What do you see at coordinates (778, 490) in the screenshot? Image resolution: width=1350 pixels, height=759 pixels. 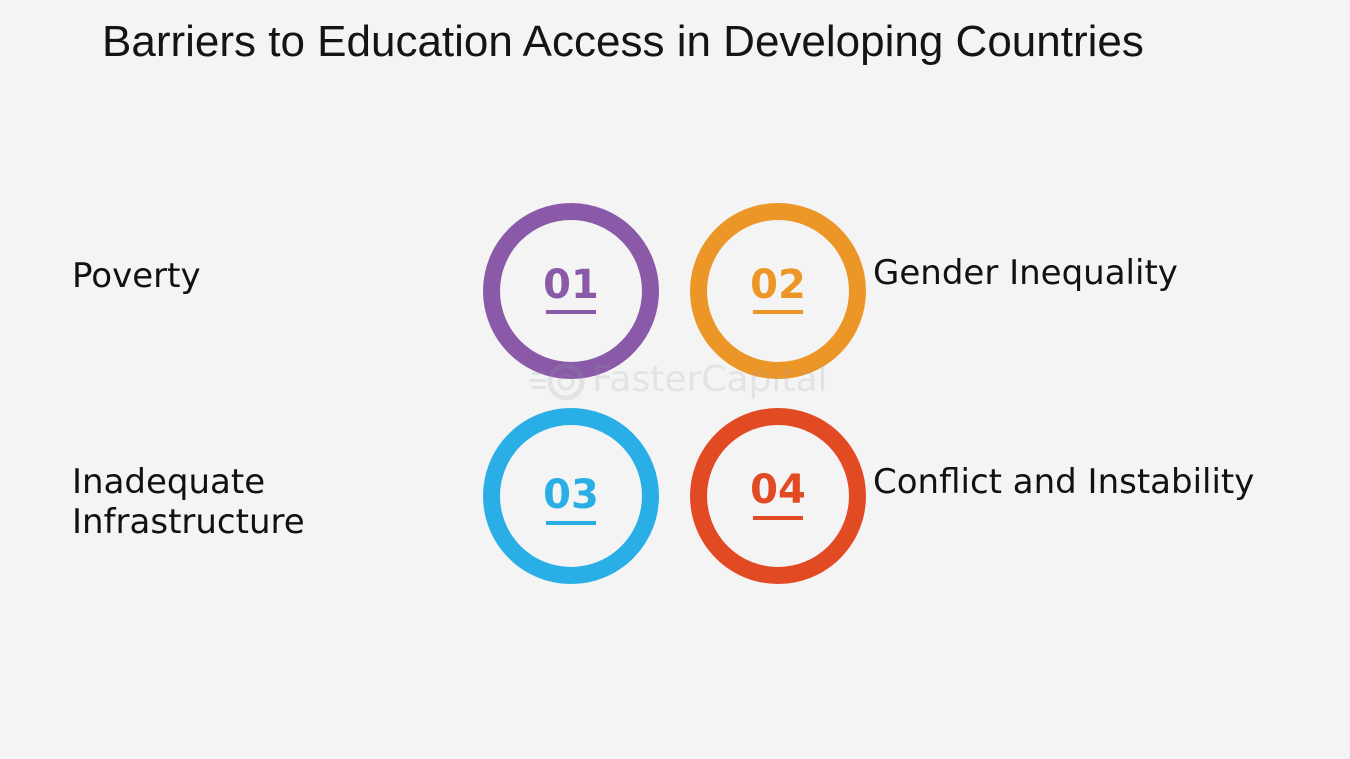 I see `step-number: 04` at bounding box center [778, 490].